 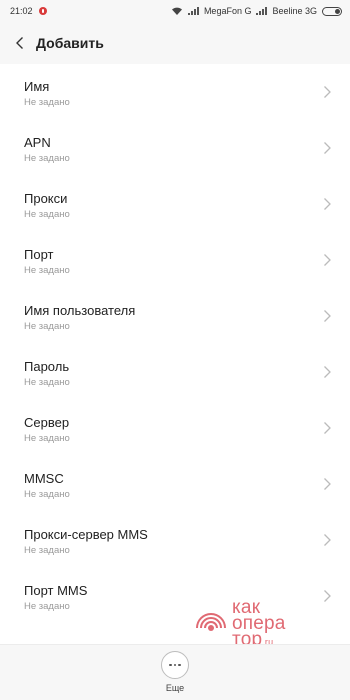 I want to click on status-right: MegaFon G Beeline 3G, so click(x=256, y=11).